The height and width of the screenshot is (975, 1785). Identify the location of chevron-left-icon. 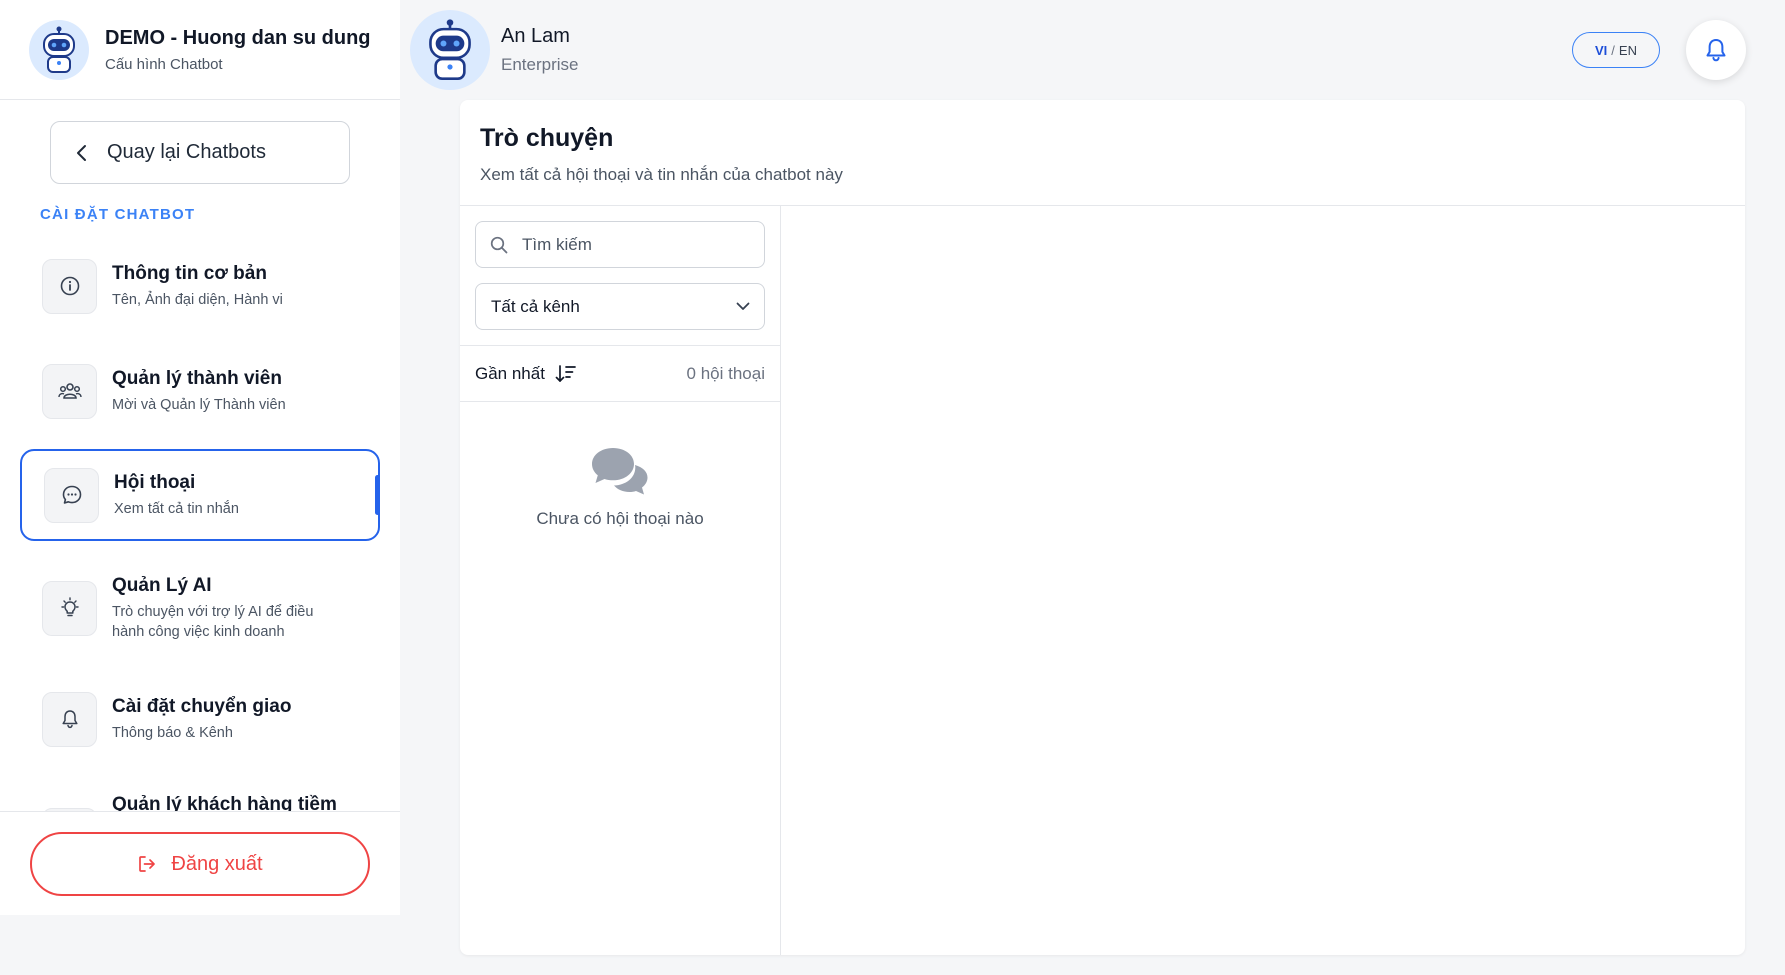
(81, 152).